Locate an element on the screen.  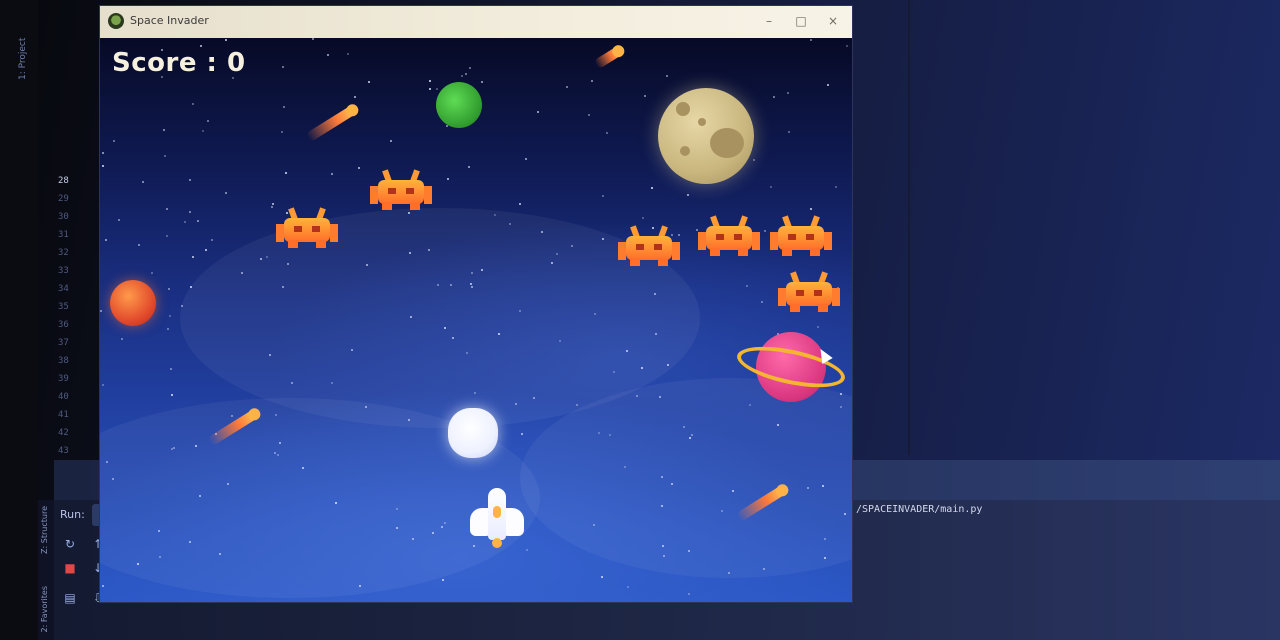
line-number: 39 is located at coordinates (63, 379).